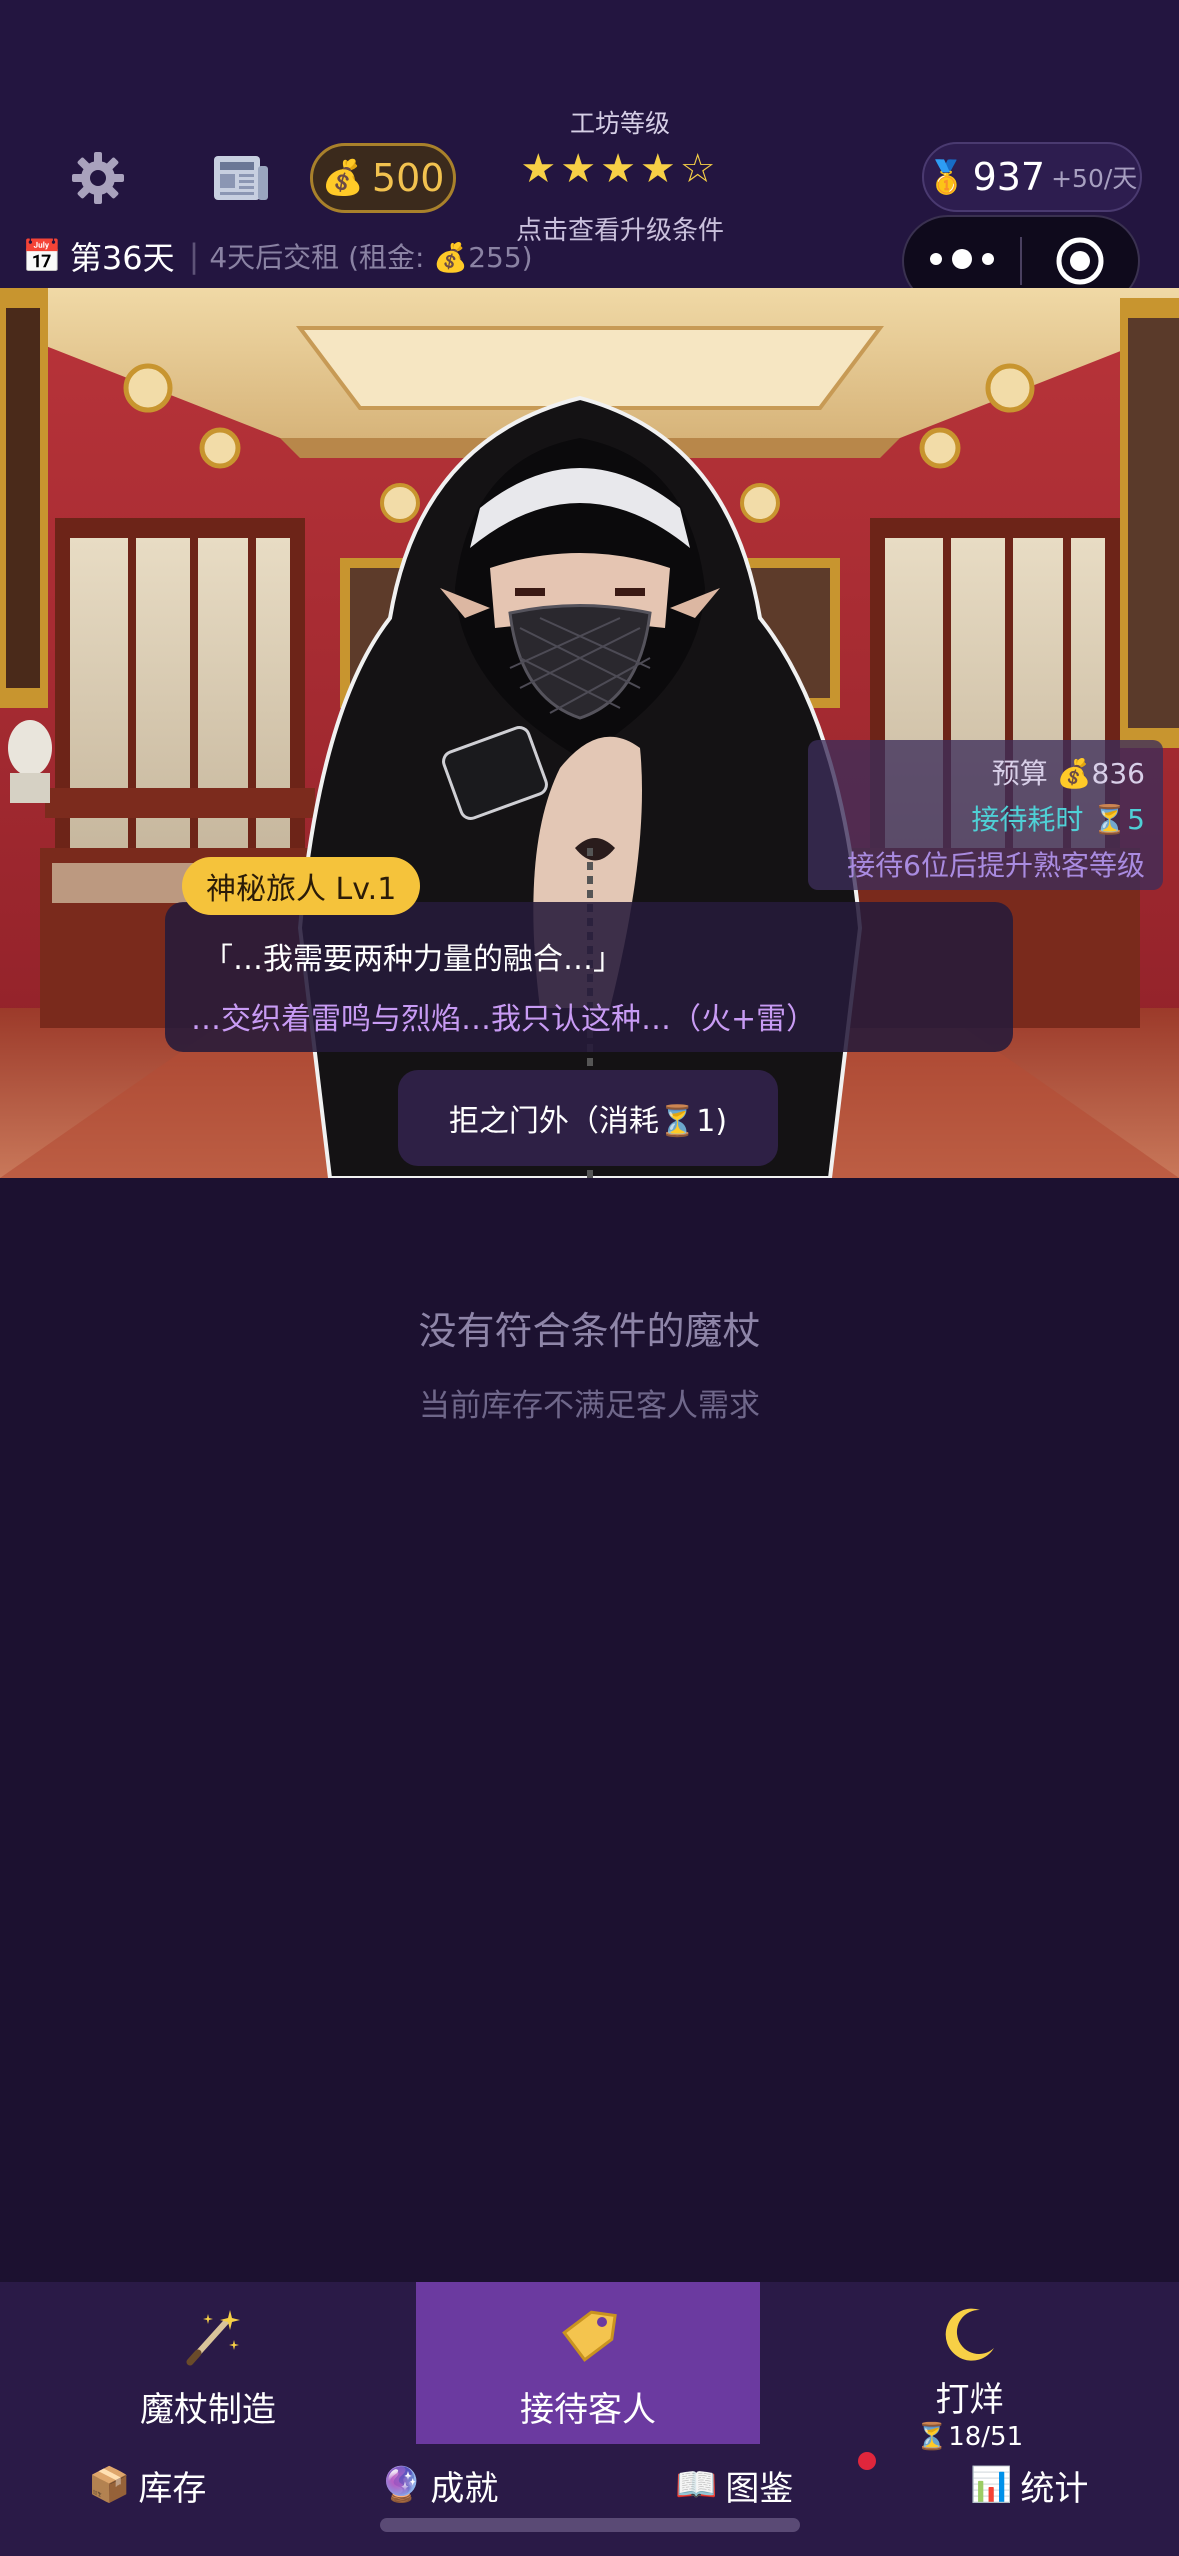 The width and height of the screenshot is (1179, 2556). What do you see at coordinates (213, 2338) in the screenshot?
I see `magic-wand-icon` at bounding box center [213, 2338].